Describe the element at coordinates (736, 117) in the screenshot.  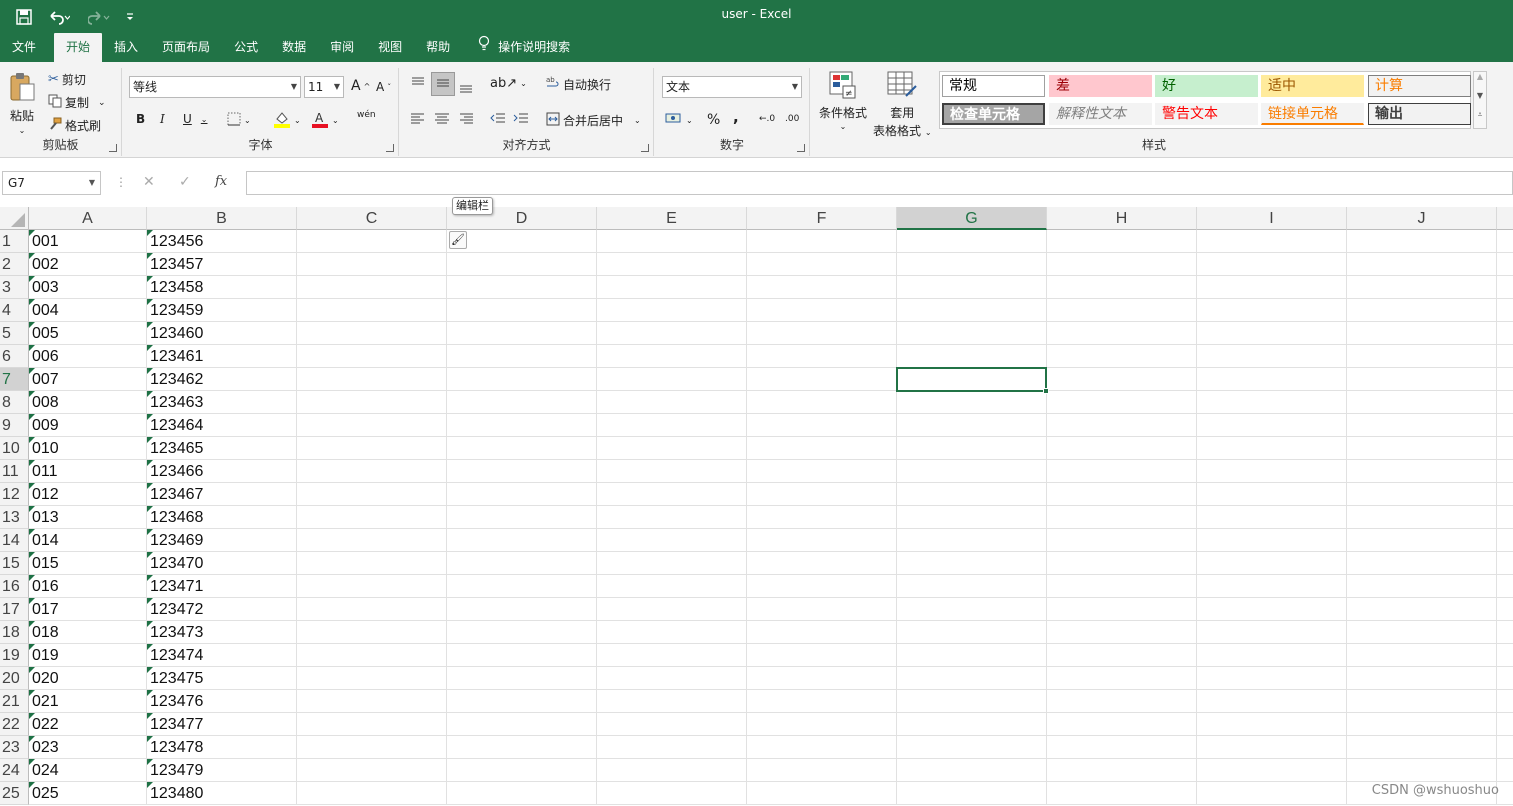
I see `comma-button: ,` at that location.